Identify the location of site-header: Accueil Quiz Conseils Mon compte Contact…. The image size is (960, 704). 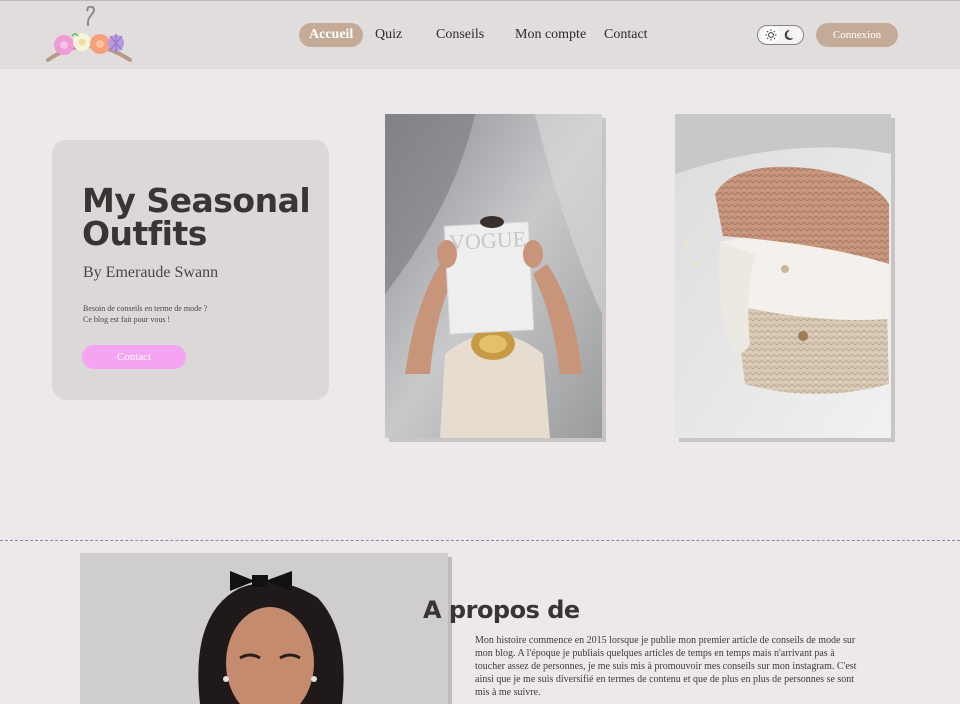
(480, 34).